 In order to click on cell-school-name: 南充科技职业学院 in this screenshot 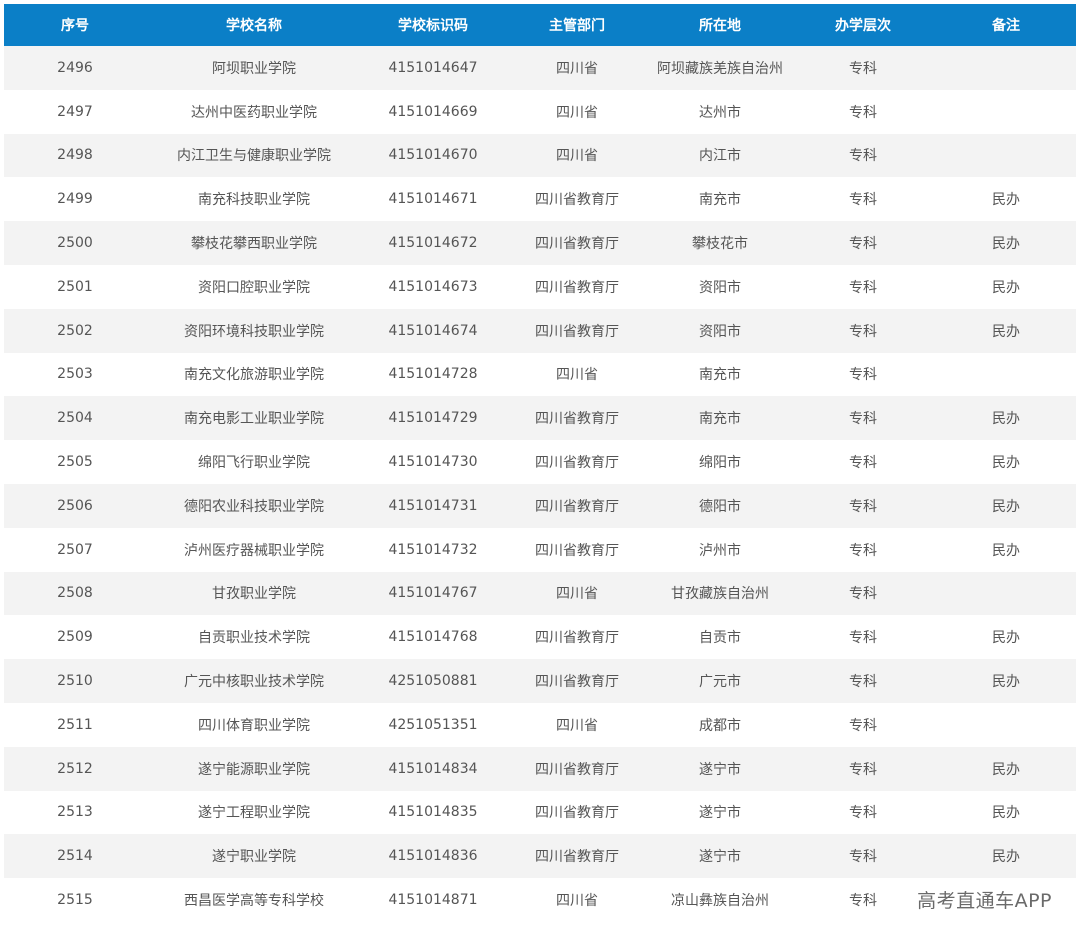, I will do `click(254, 199)`.